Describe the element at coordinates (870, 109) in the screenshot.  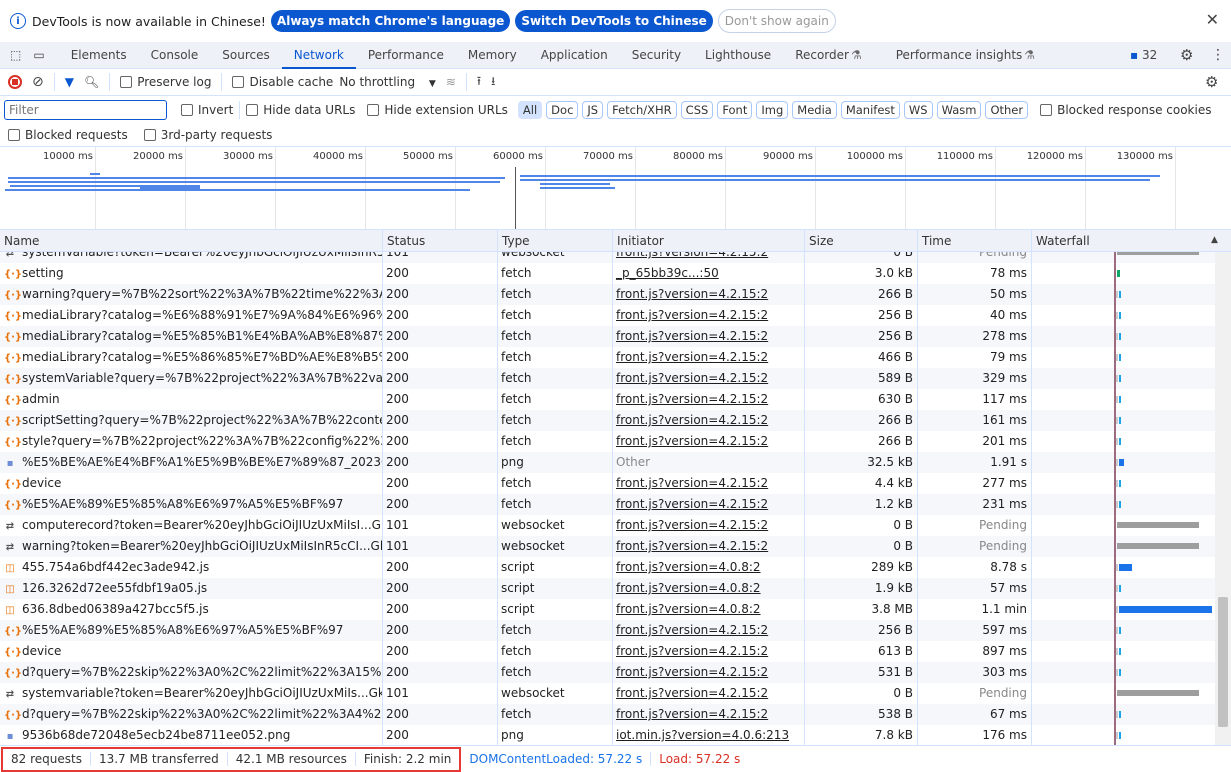
I see `filter-type-manifest: Manifest` at that location.